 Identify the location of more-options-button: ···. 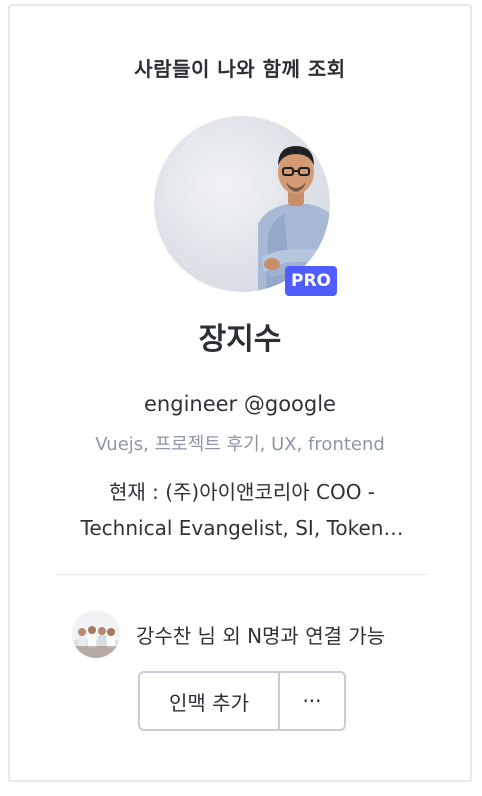
(312, 701).